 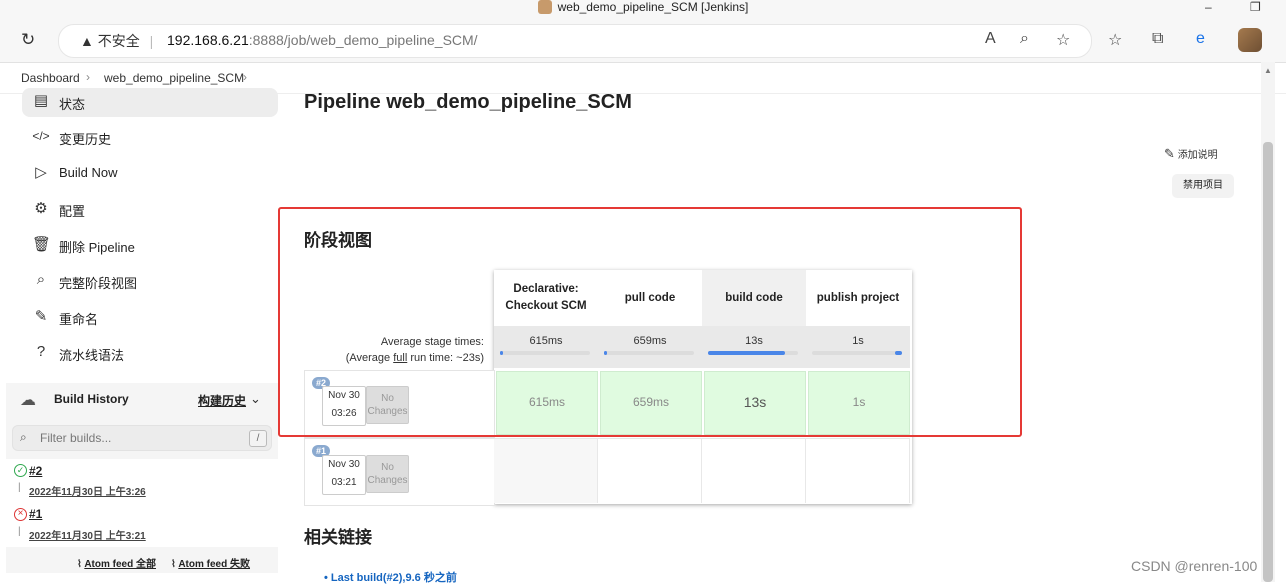 I want to click on avatar, so click(x=1250, y=40).